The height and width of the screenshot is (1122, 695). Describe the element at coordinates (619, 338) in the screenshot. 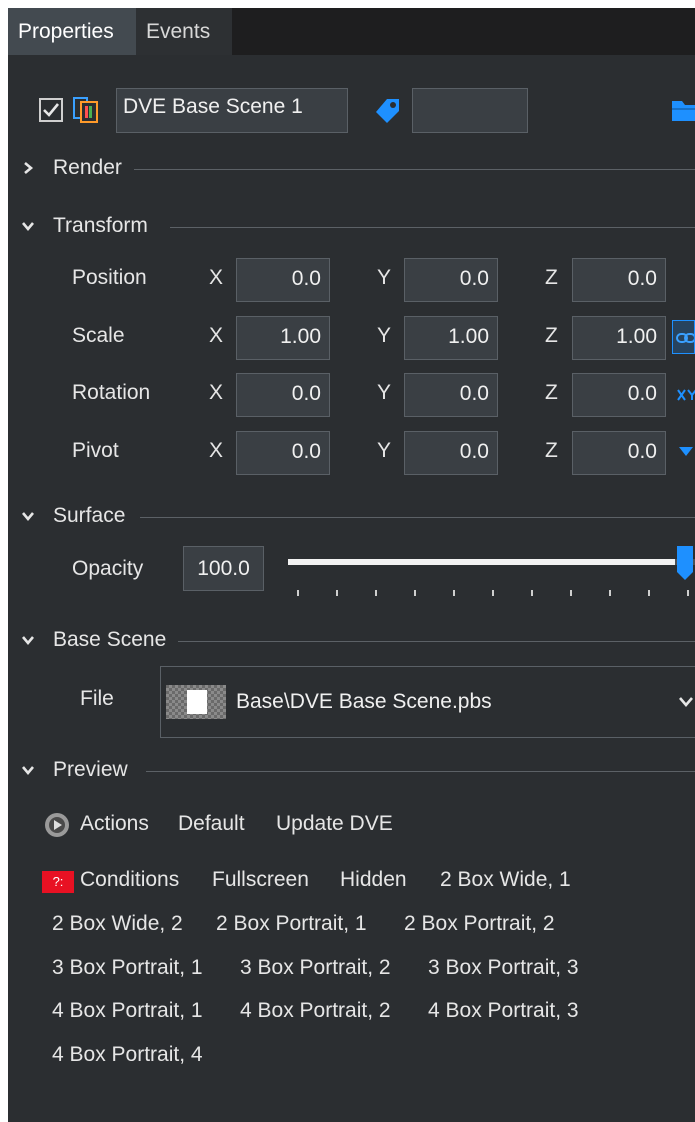

I see `scale-z-input: 1.00` at that location.